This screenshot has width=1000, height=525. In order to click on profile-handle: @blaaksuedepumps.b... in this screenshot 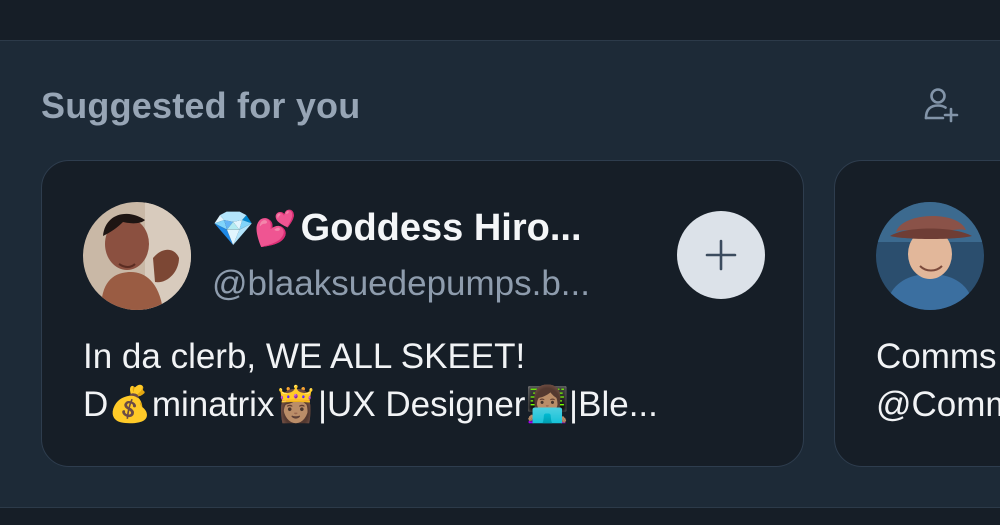, I will do `click(401, 284)`.